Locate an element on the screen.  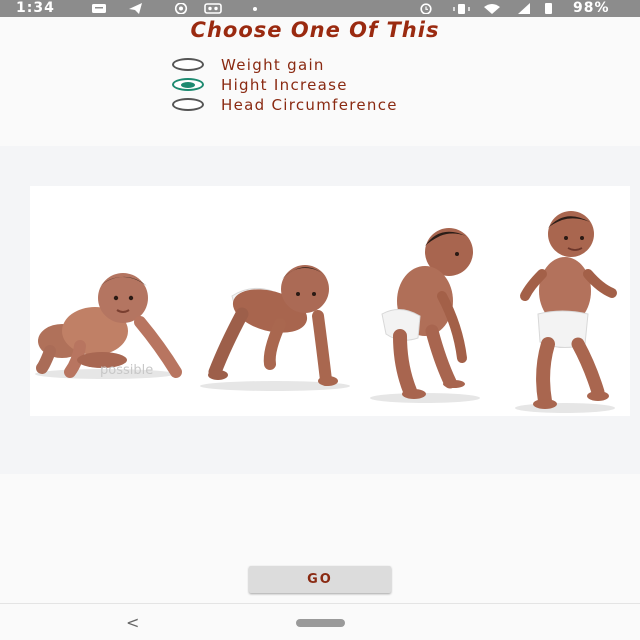
wifi-icon is located at coordinates (492, 9).